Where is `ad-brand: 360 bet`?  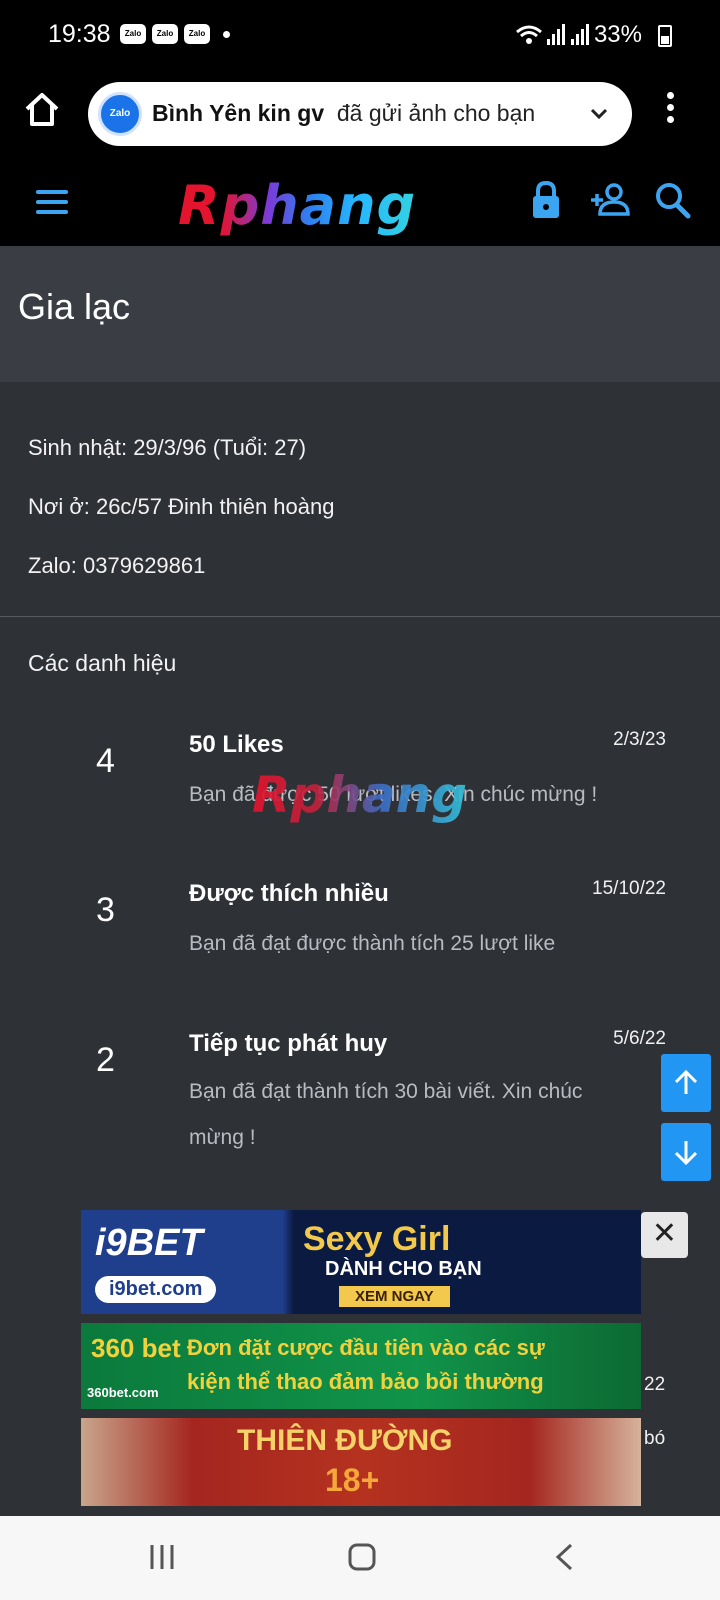 ad-brand: 360 bet is located at coordinates (136, 1348).